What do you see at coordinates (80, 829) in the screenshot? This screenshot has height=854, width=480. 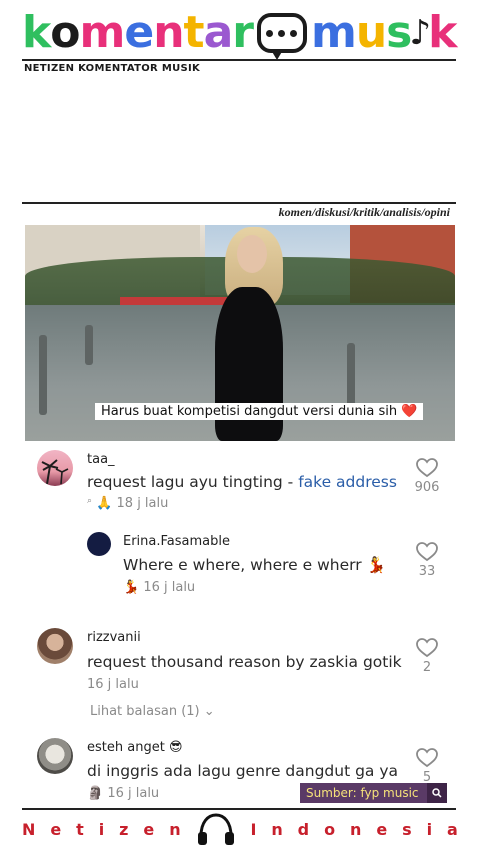 I see `footer-letter: t` at bounding box center [80, 829].